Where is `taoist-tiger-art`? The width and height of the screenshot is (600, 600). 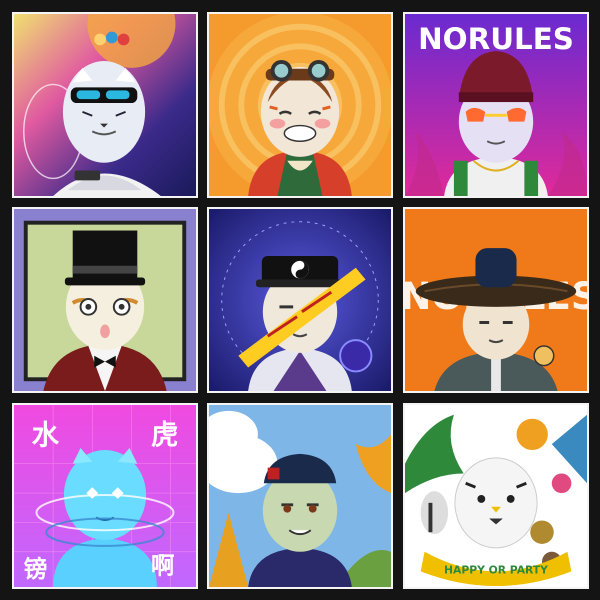 taoist-tiger-art is located at coordinates (300, 300).